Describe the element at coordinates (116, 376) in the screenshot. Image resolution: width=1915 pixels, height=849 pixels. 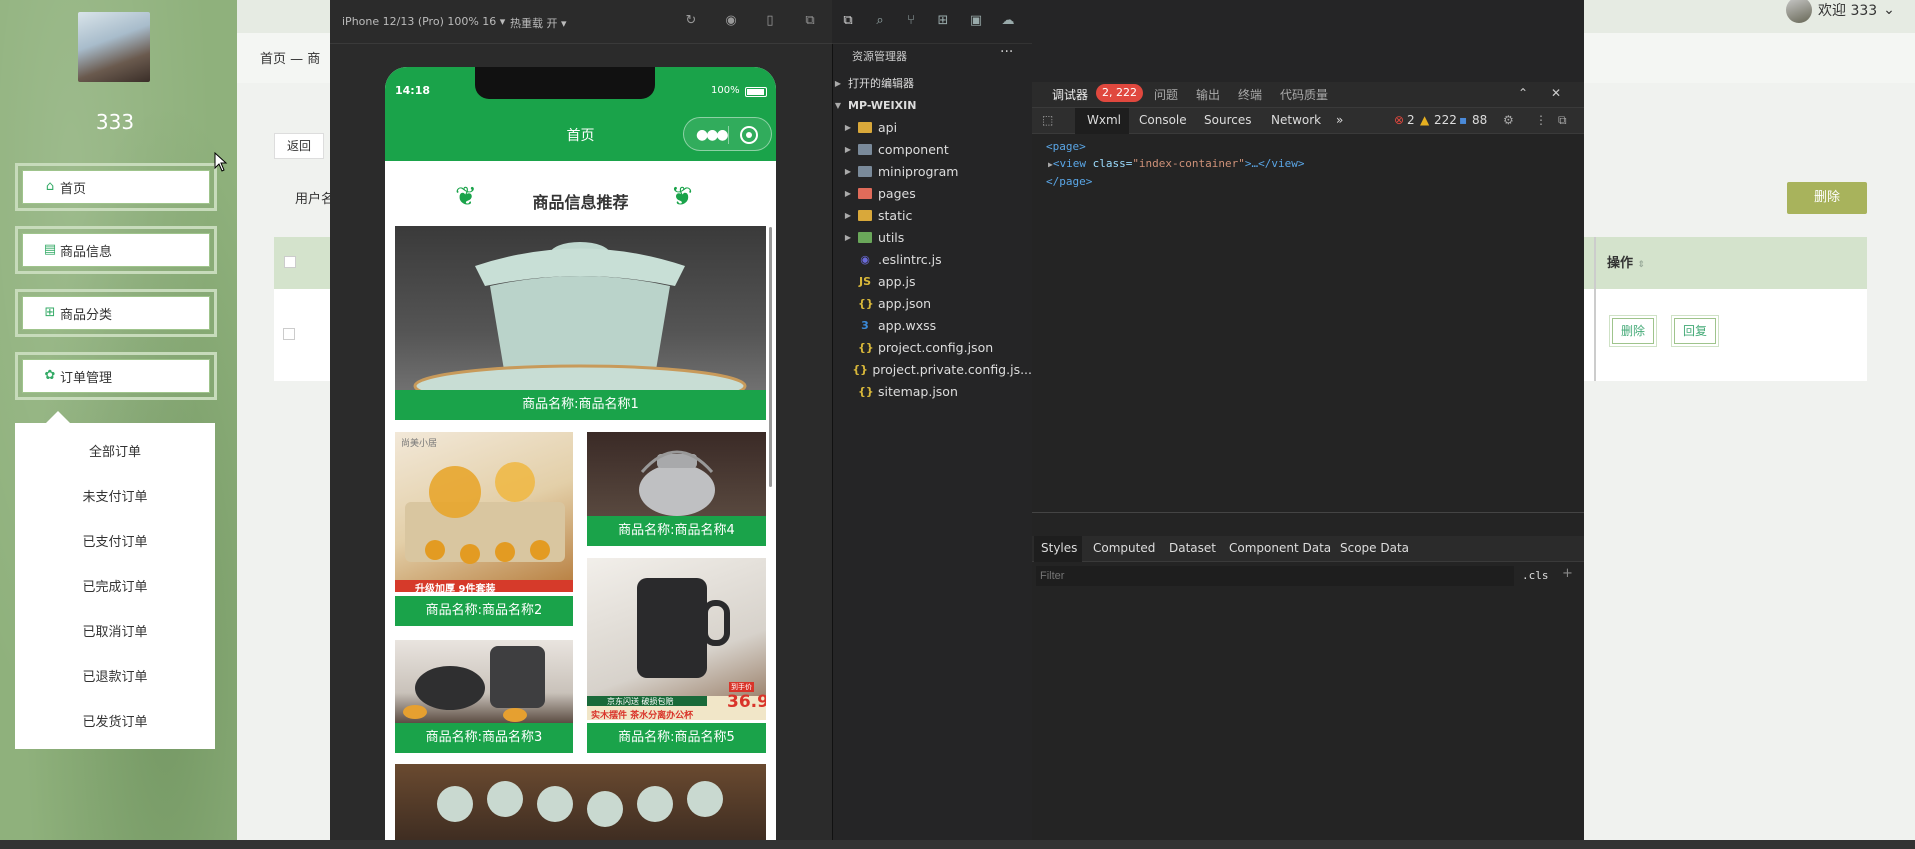
I see `sidebar-item-order-management: ✿ 订单管理` at that location.